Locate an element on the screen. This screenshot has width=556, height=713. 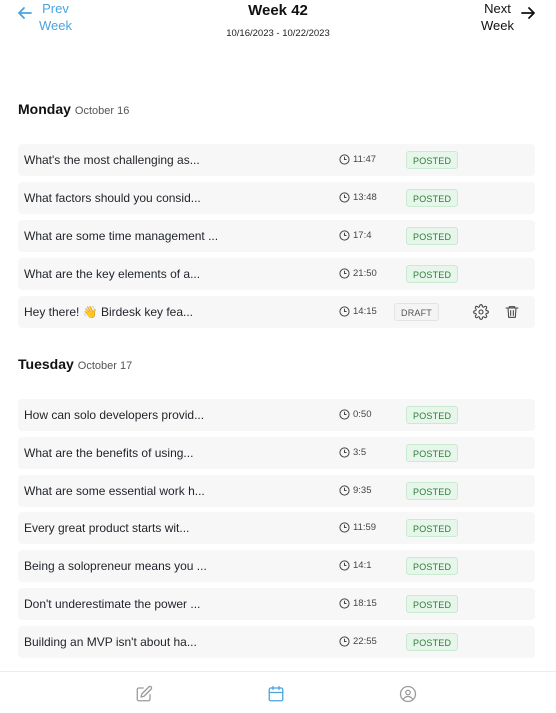
post-time-value: 11:47 is located at coordinates (365, 159).